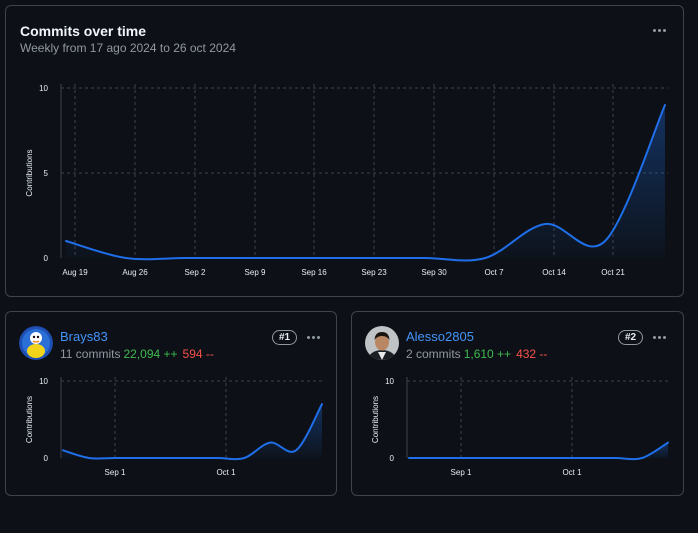  Describe the element at coordinates (434, 272) in the screenshot. I see `x-tick-label: Sep 30` at that location.